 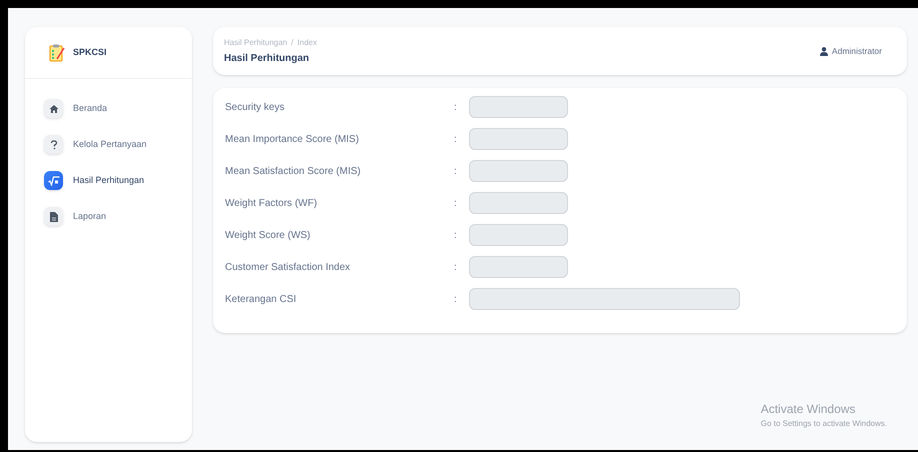 I want to click on field-label: Mean Importance Score (MIS), so click(x=292, y=139).